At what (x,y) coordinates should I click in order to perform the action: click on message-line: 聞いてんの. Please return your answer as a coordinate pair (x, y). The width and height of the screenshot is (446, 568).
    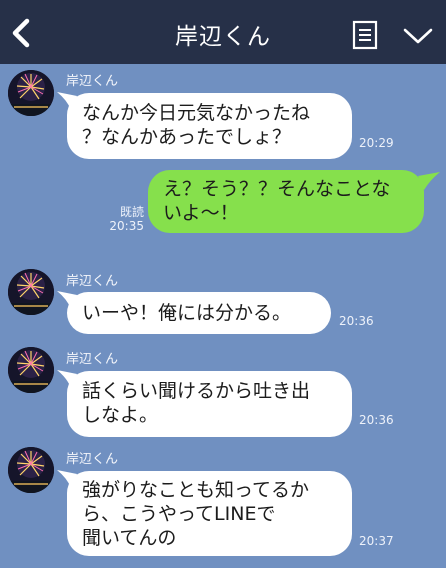
    Looking at the image, I should click on (129, 538).